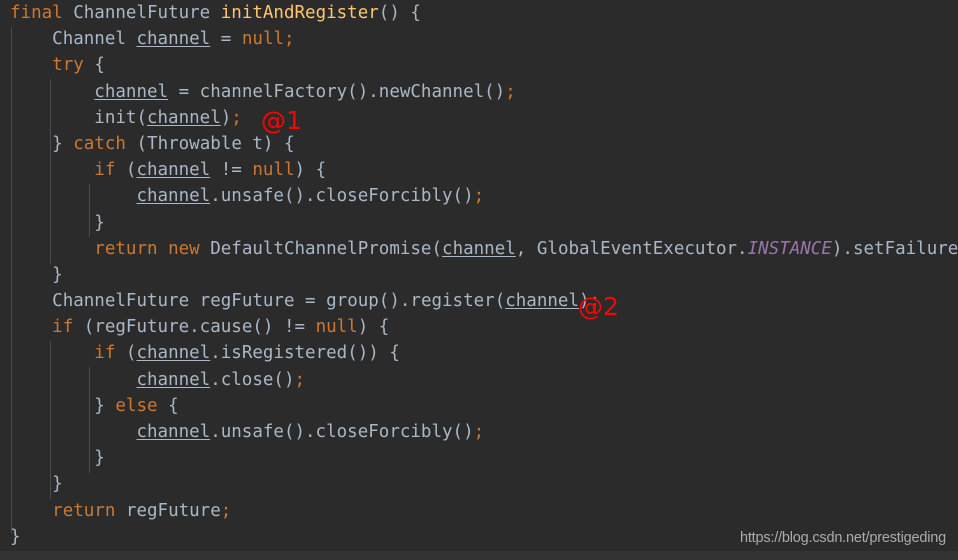 The image size is (958, 560). Describe the element at coordinates (479, 39) in the screenshot. I see `code-line-2: Channel channel = null;` at that location.